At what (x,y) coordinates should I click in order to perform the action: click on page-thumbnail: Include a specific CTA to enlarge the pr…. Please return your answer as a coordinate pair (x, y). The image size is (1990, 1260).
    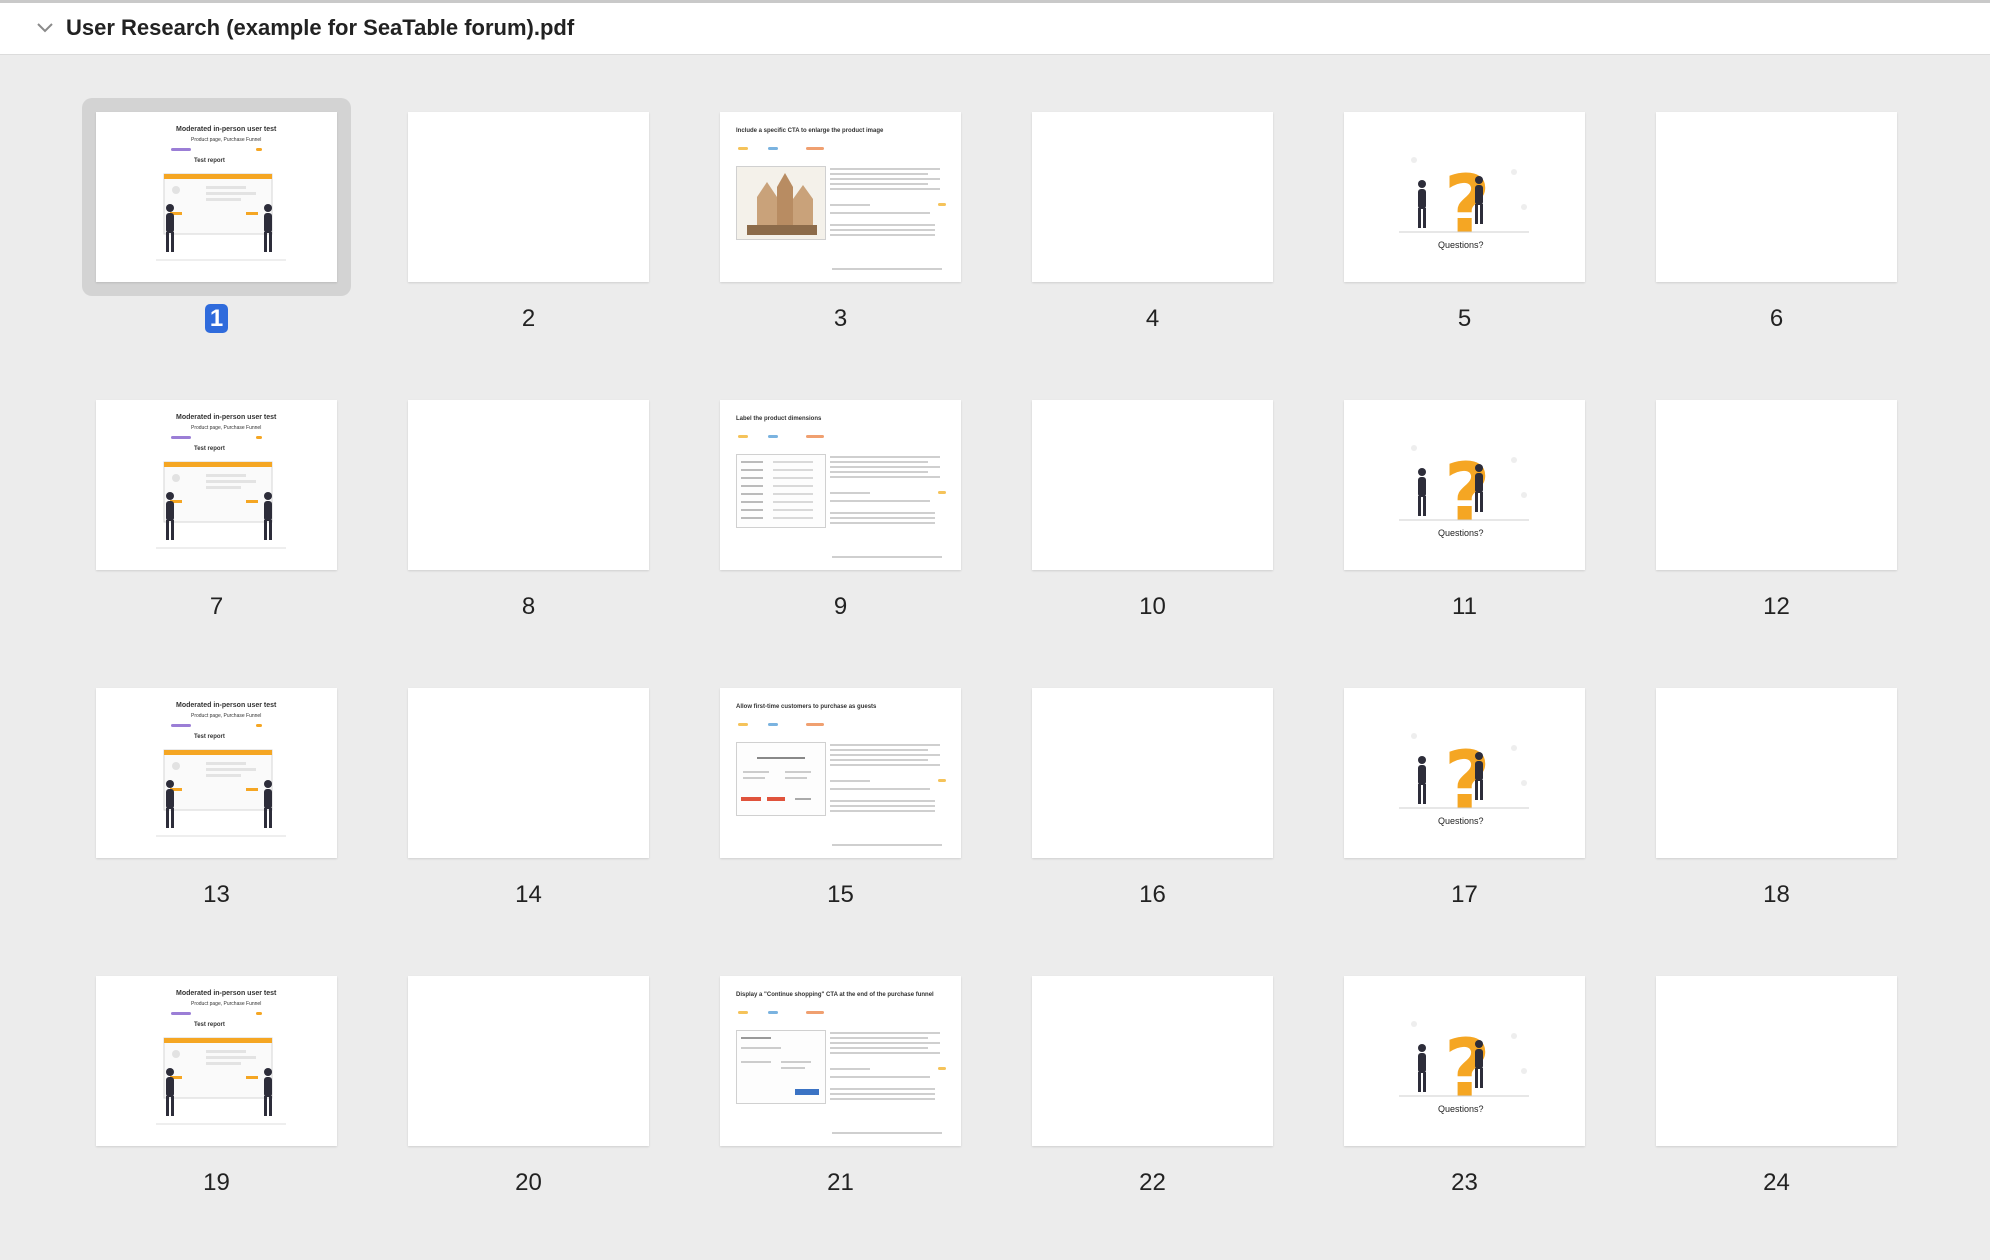
    Looking at the image, I should click on (840, 197).